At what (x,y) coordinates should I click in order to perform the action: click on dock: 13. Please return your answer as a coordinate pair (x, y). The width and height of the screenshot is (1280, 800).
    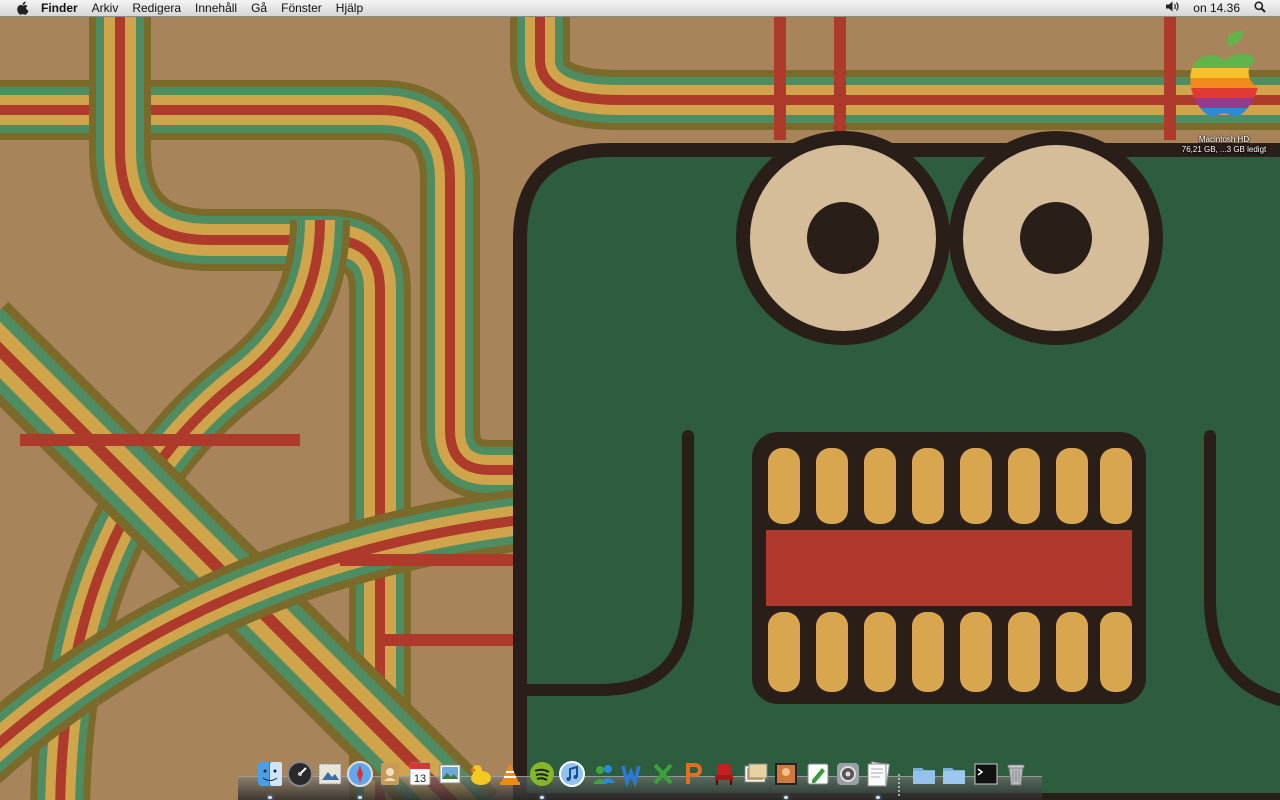
    Looking at the image, I should click on (640, 778).